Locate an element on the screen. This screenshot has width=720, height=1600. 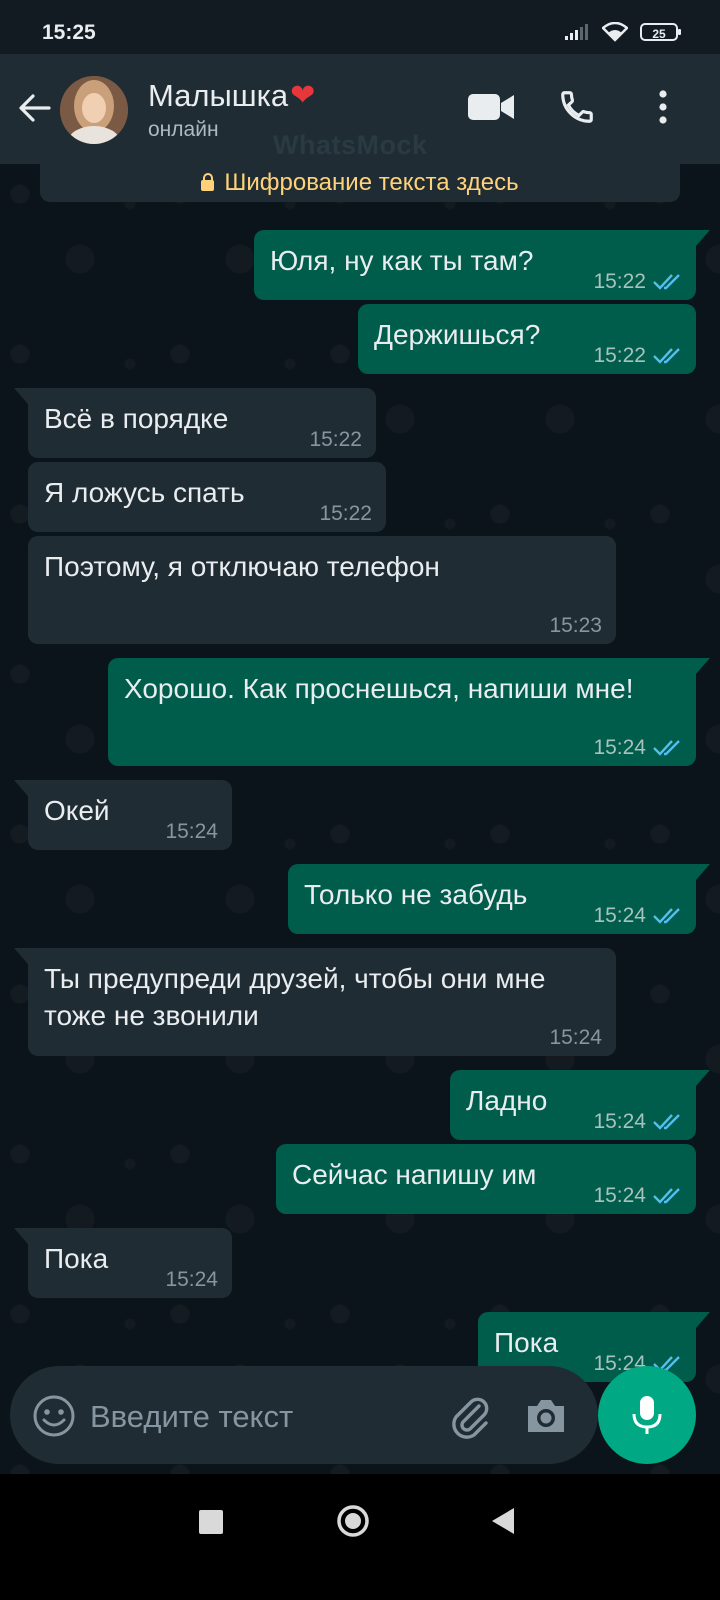
microphone-icon is located at coordinates (647, 1415).